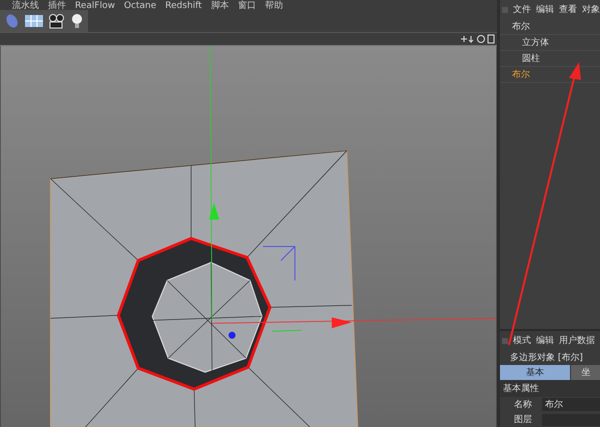 This screenshot has width=600, height=427. I want to click on menu-item: 插件, so click(57, 6).